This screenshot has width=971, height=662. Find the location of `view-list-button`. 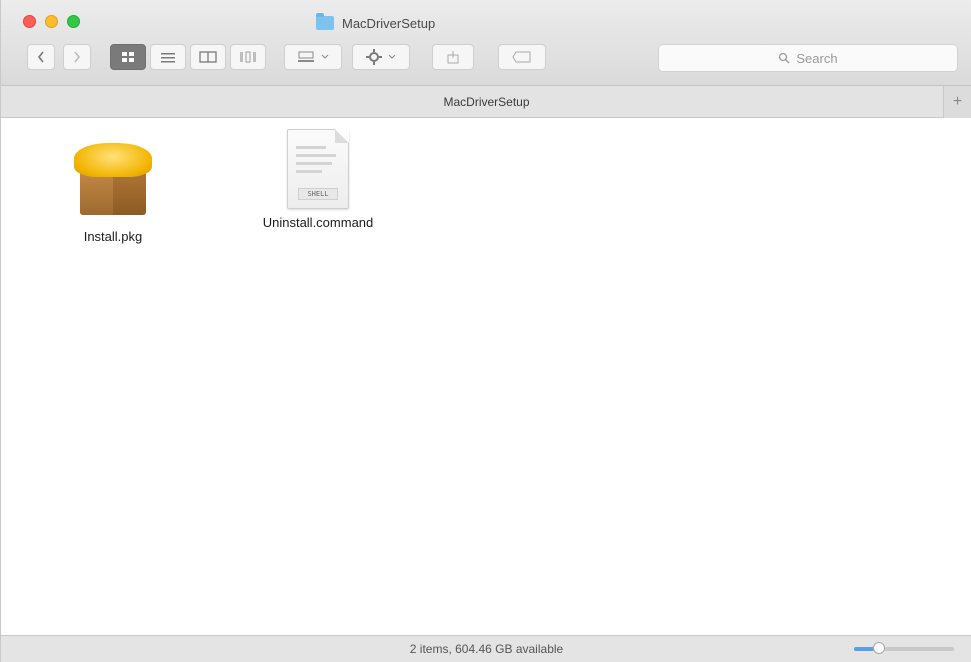

view-list-button is located at coordinates (168, 57).